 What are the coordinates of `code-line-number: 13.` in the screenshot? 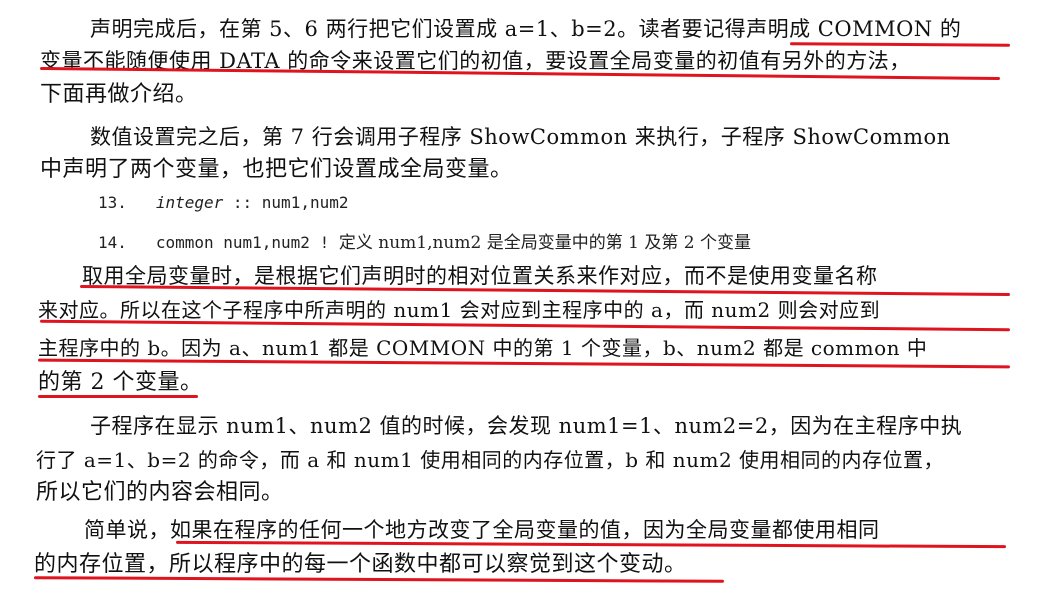 It's located at (112, 202).